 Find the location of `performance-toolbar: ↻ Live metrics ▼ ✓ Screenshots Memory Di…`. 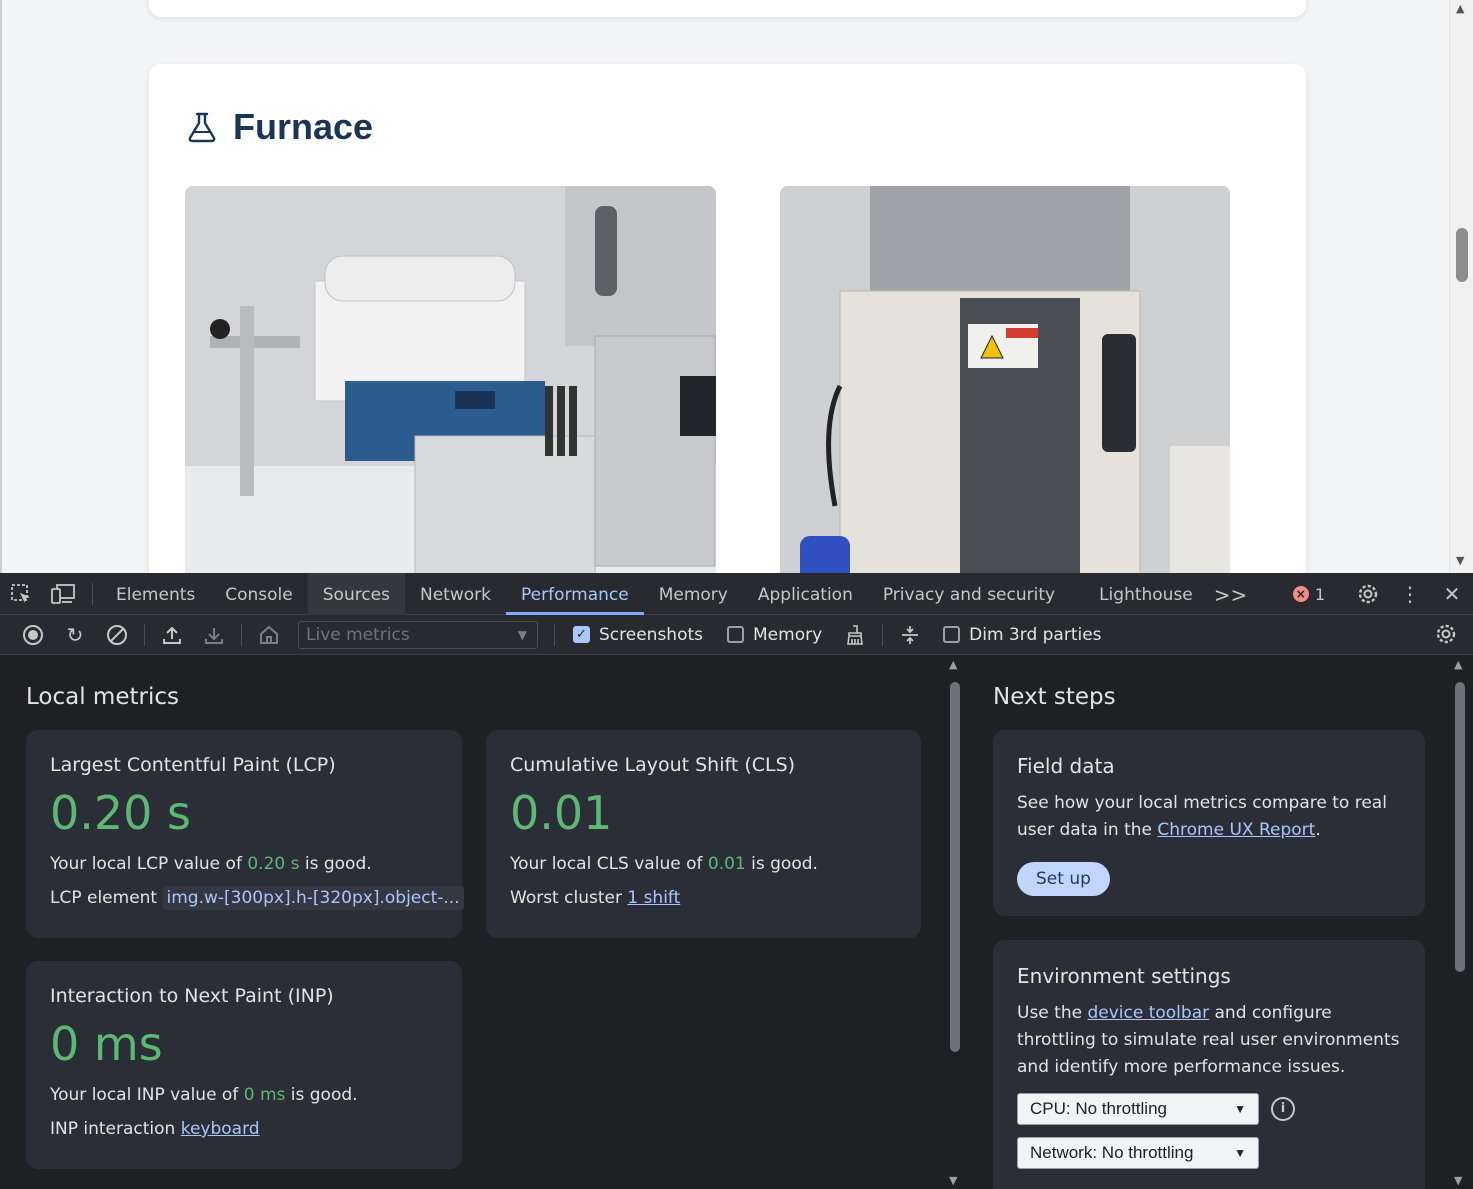

performance-toolbar: ↻ Live metrics ▼ ✓ Screenshots Memory Di… is located at coordinates (736, 635).